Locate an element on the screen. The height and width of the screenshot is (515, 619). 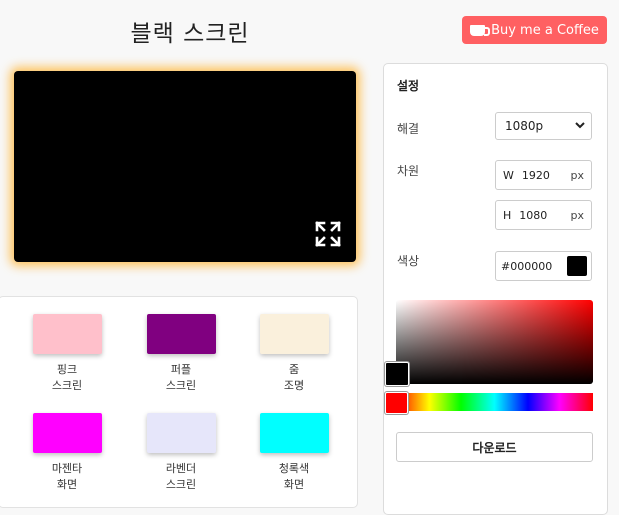
saturation-value-picker is located at coordinates (494, 342).